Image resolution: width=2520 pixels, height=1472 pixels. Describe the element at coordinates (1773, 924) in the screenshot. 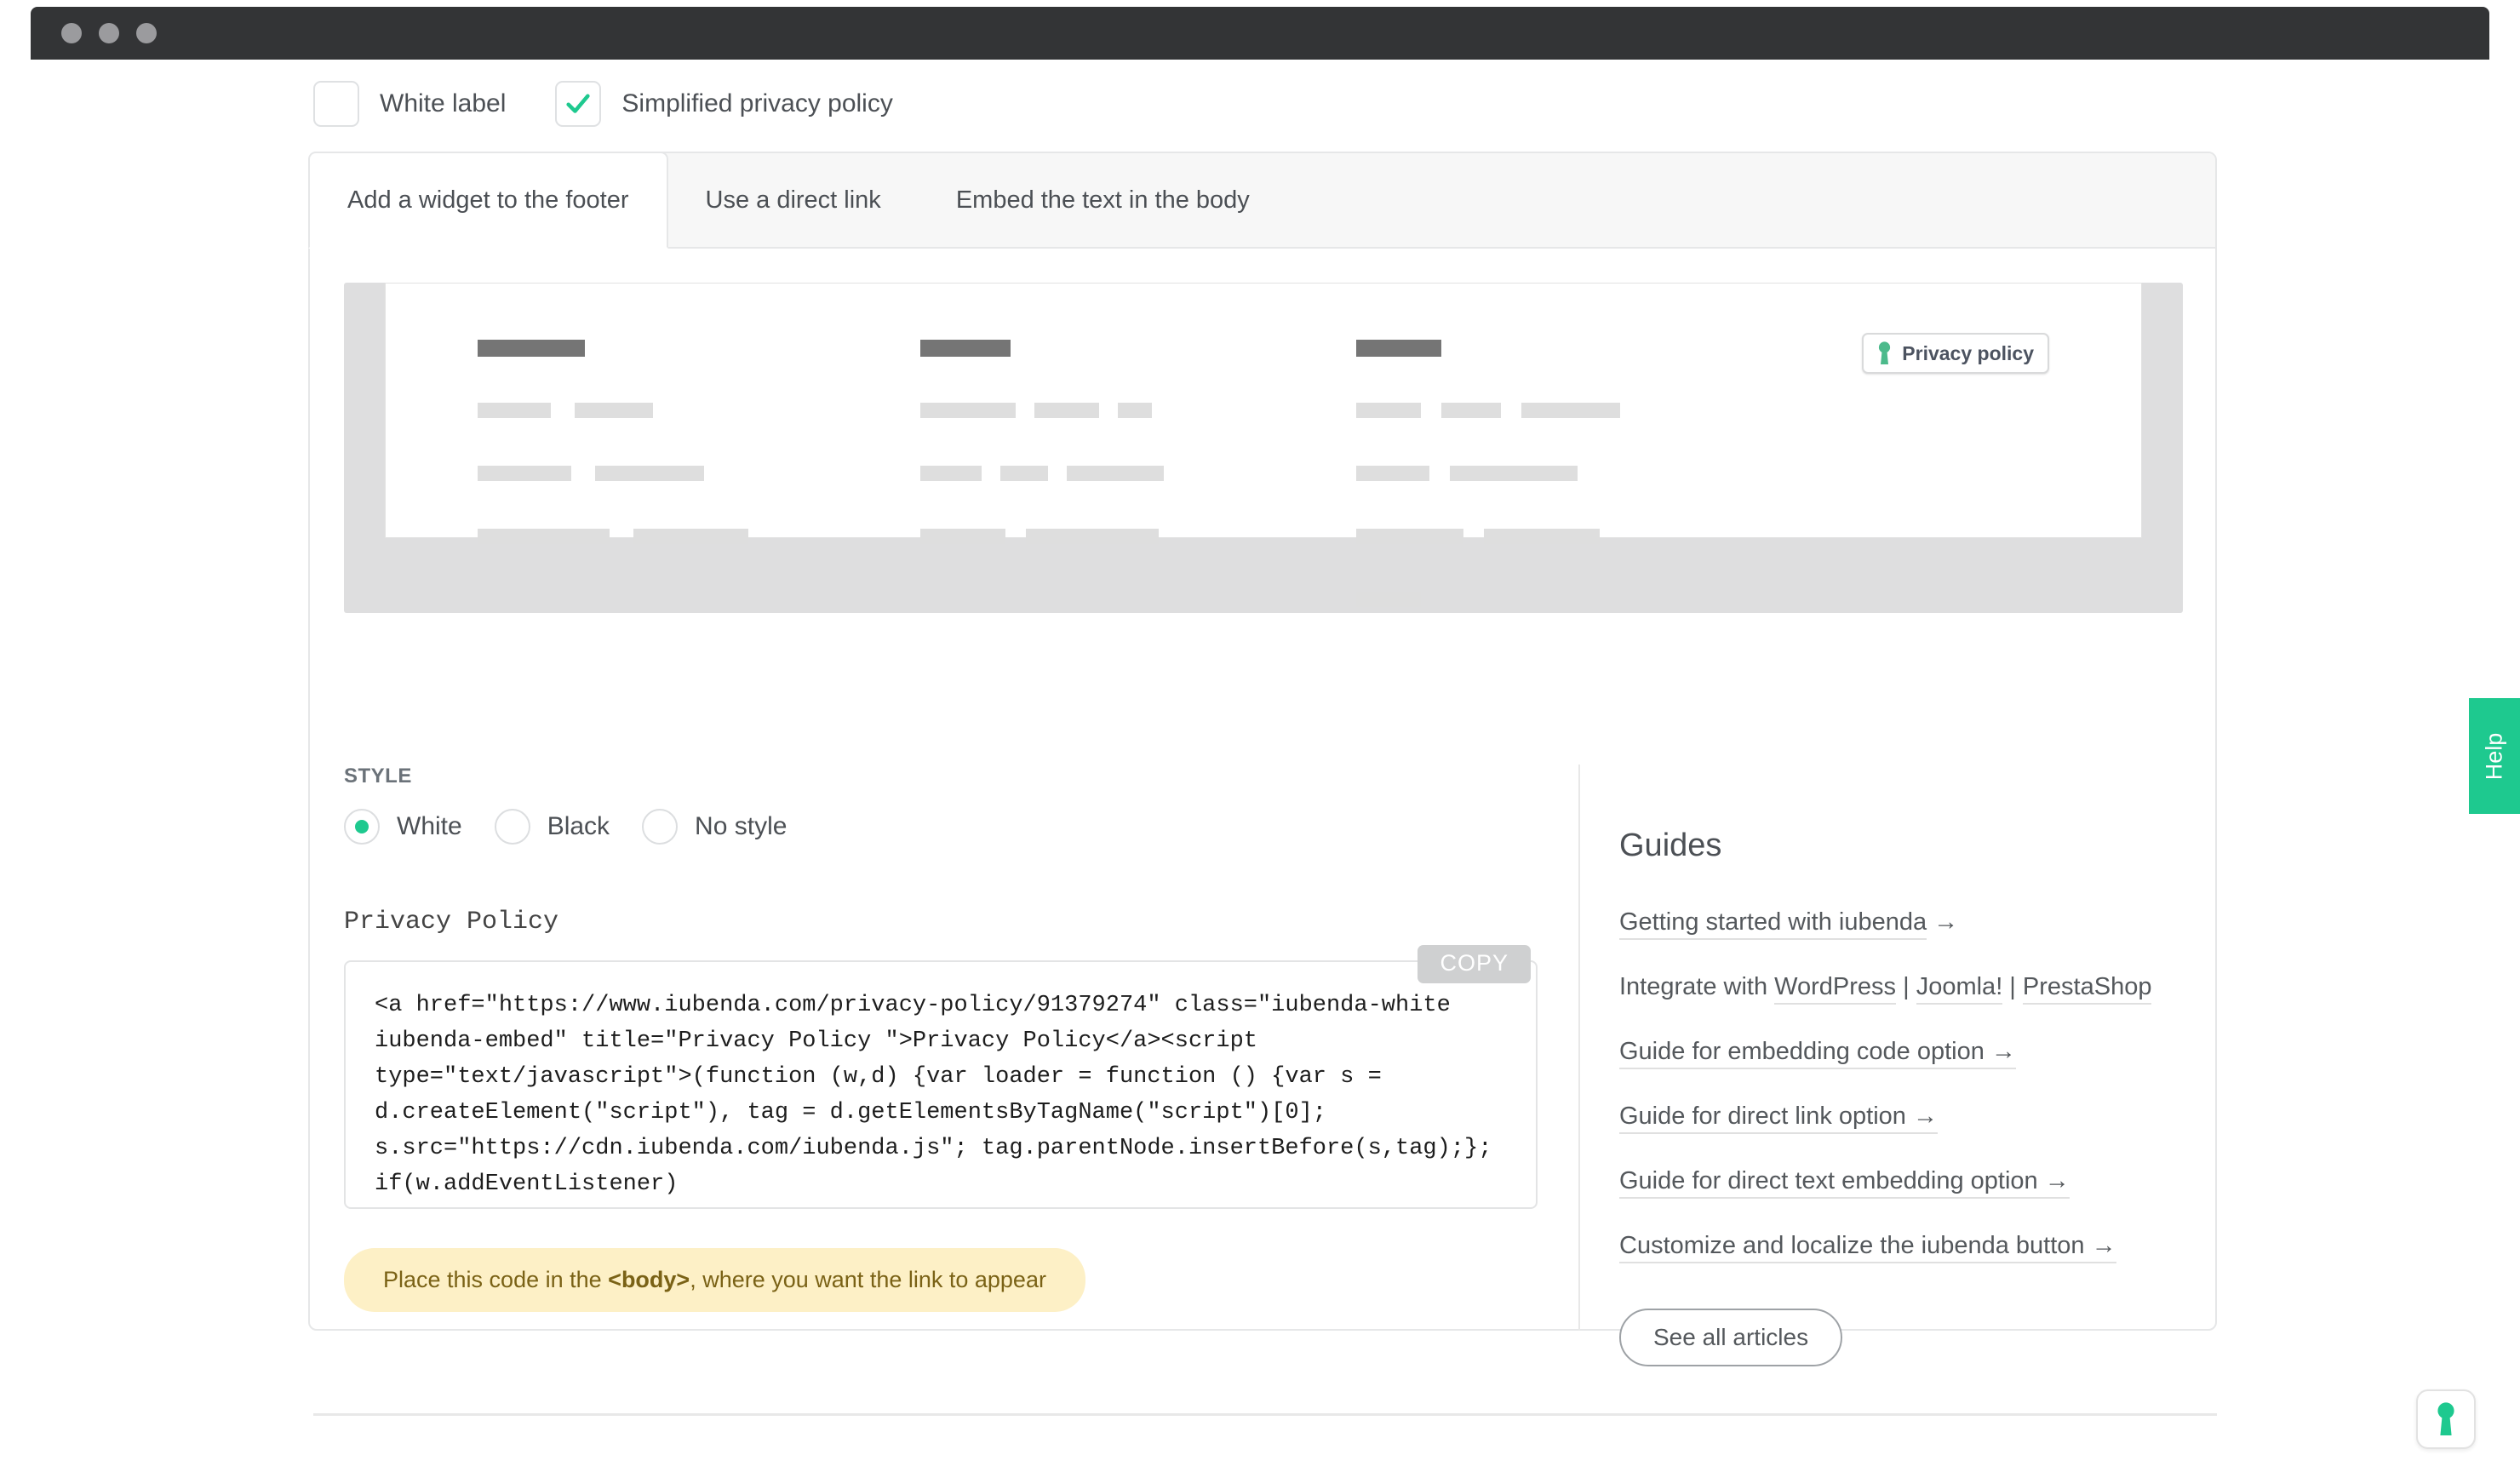

I see `guide-link: Getting started with iubenda` at that location.